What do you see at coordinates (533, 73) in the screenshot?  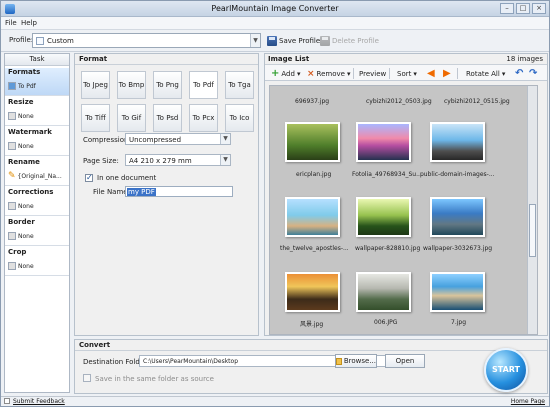 I see `rotate-right-button: ↷` at bounding box center [533, 73].